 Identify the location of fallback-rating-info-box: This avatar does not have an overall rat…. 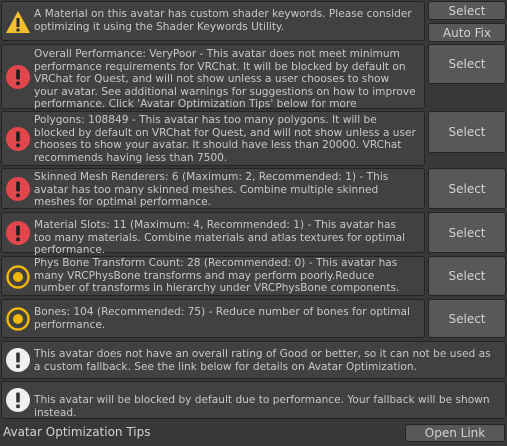
(253, 360).